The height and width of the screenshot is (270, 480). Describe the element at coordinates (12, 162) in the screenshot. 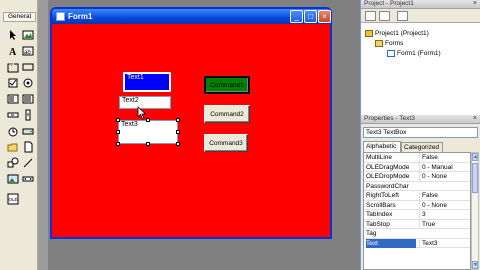

I see `shape-icon` at that location.